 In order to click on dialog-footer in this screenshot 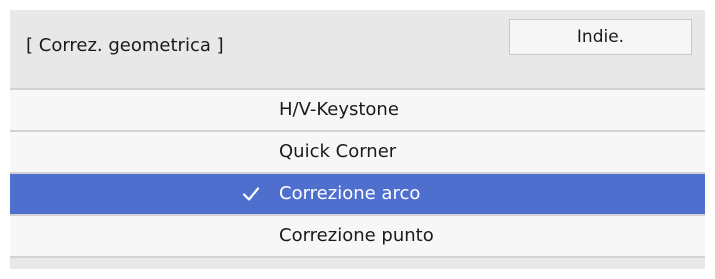, I will do `click(357, 265)`.